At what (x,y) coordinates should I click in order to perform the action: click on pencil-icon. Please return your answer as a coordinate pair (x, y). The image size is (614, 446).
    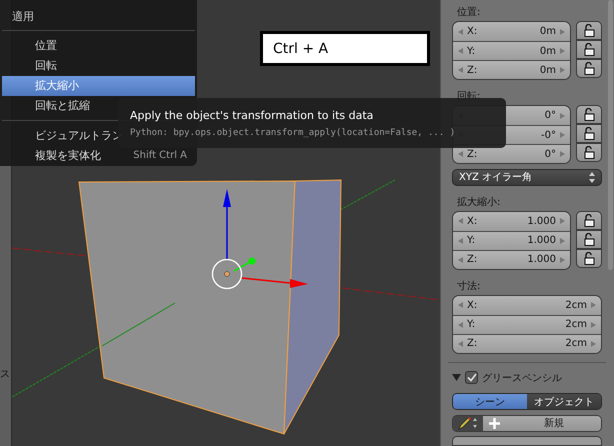
    Looking at the image, I should click on (468, 423).